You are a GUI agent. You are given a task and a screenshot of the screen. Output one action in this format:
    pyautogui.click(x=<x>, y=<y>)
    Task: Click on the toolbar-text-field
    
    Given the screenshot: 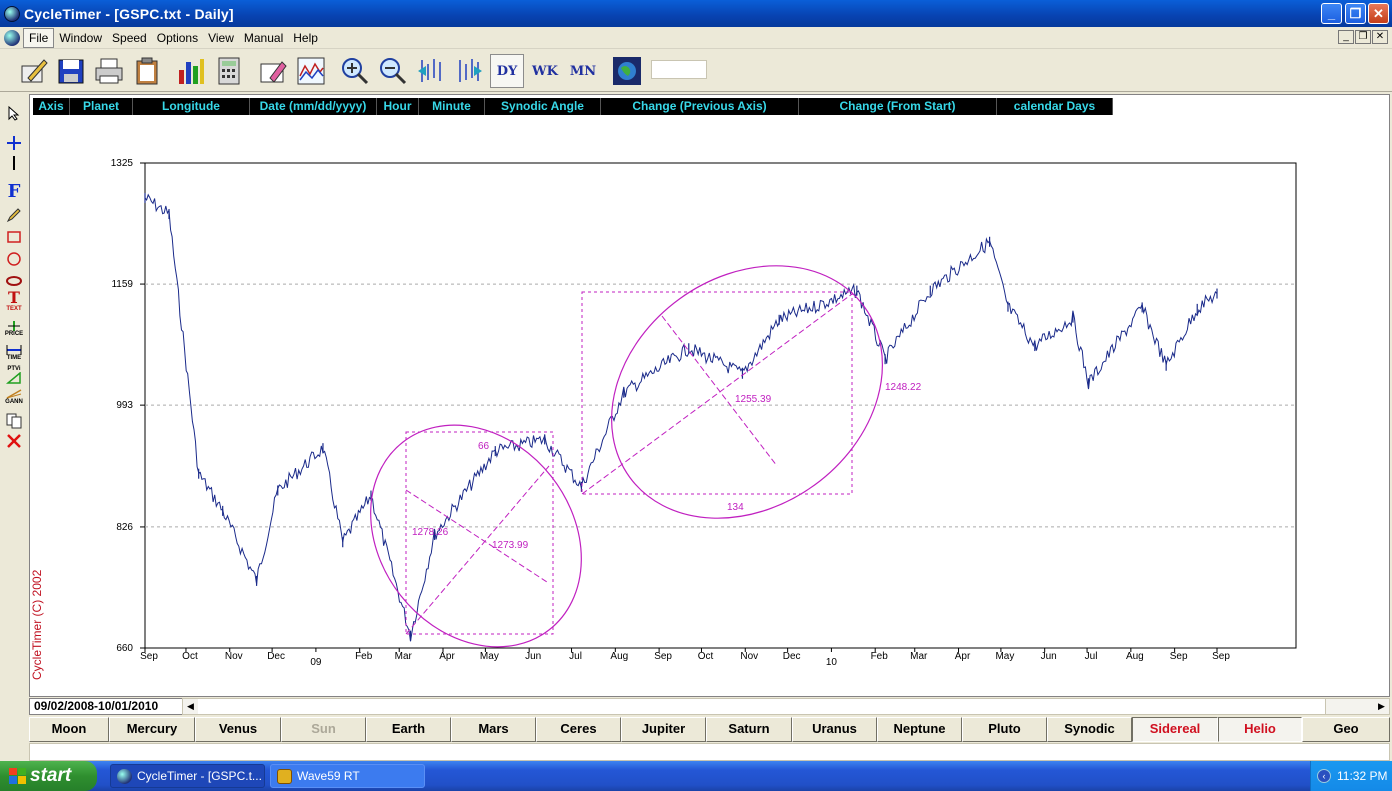 What is the action you would take?
    pyautogui.click(x=679, y=69)
    